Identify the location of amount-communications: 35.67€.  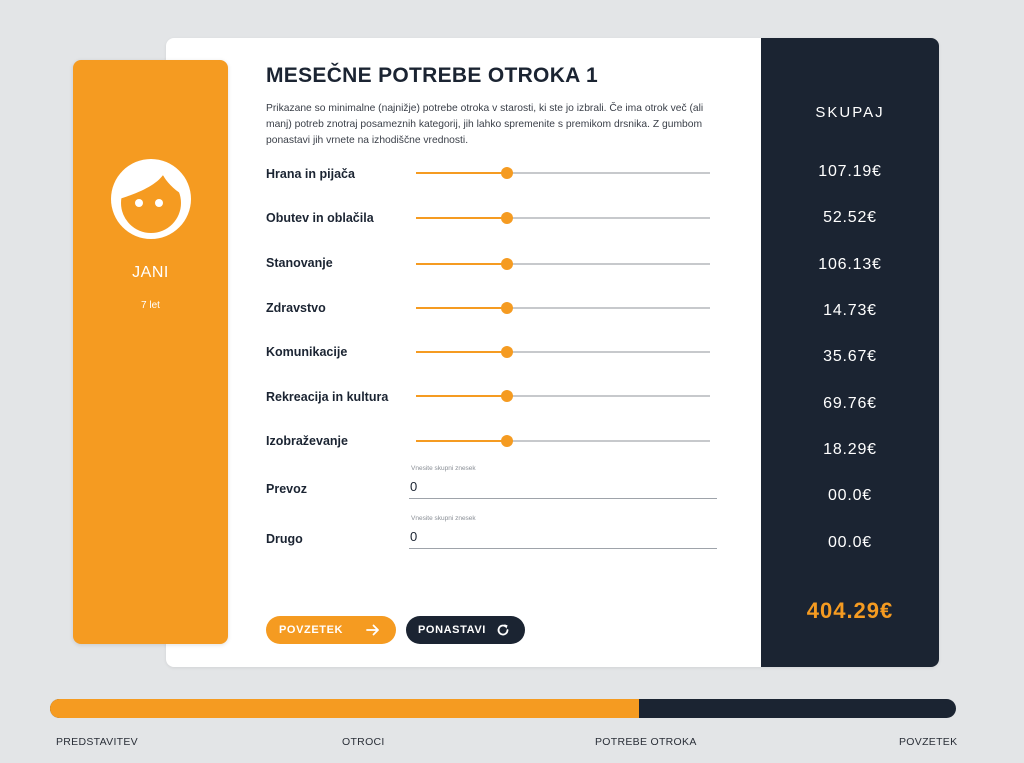
(850, 356).